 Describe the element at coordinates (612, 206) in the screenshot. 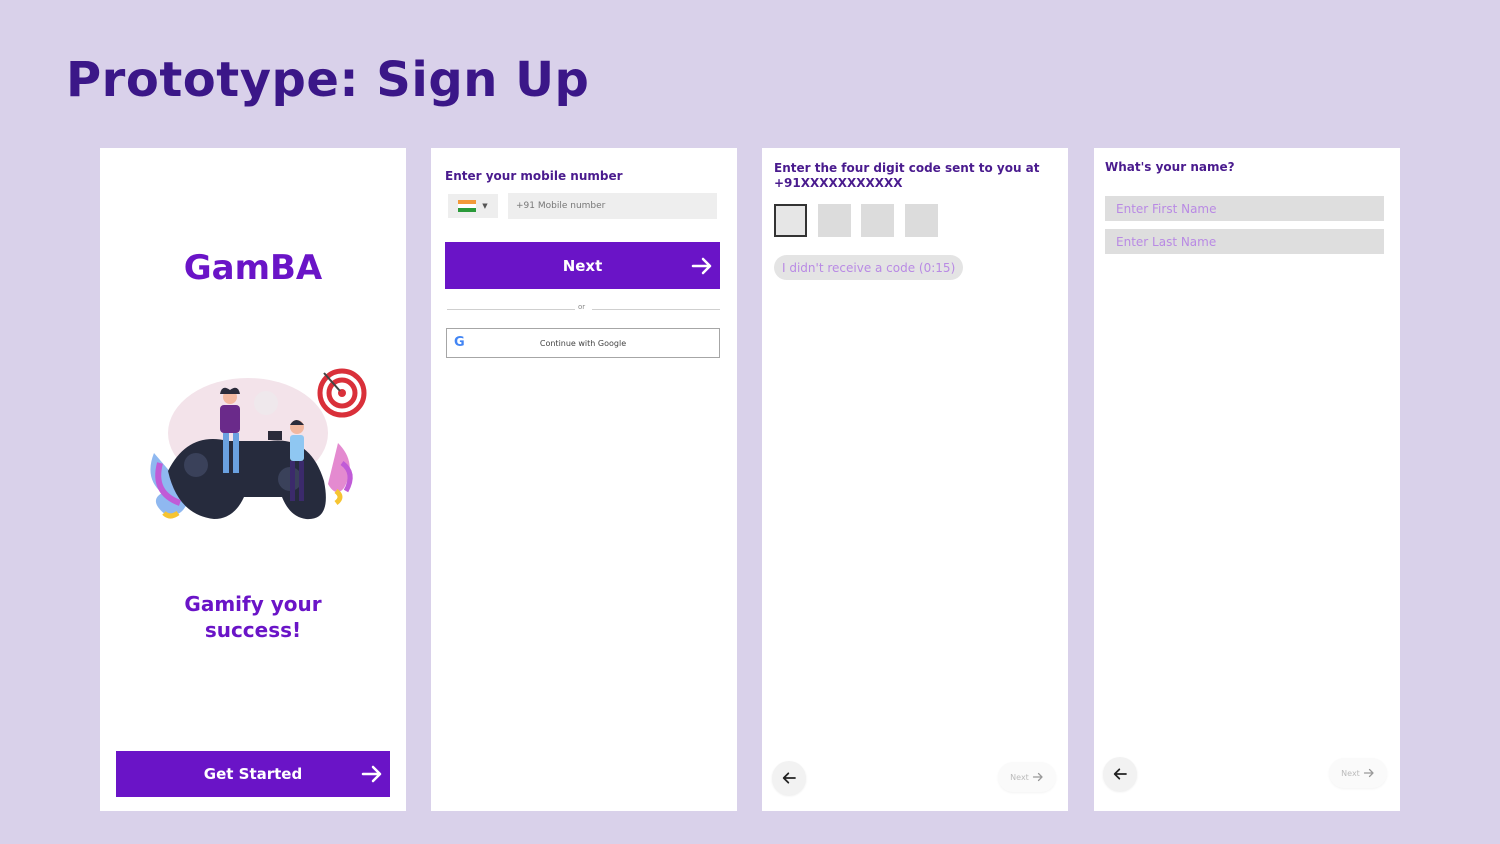

I see `mobile-number-input` at that location.